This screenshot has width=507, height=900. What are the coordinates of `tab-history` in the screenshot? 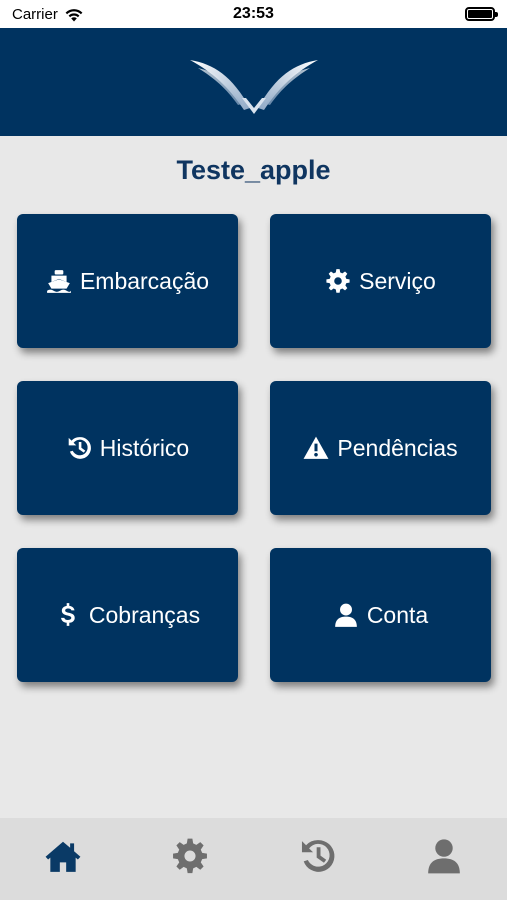 It's located at (317, 856).